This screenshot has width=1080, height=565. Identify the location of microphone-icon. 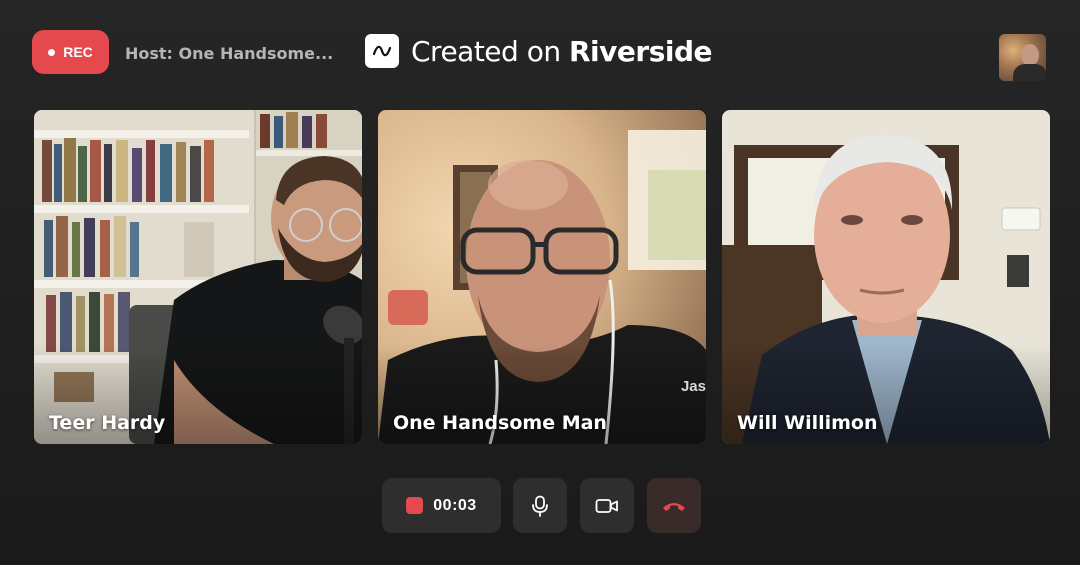
(540, 506).